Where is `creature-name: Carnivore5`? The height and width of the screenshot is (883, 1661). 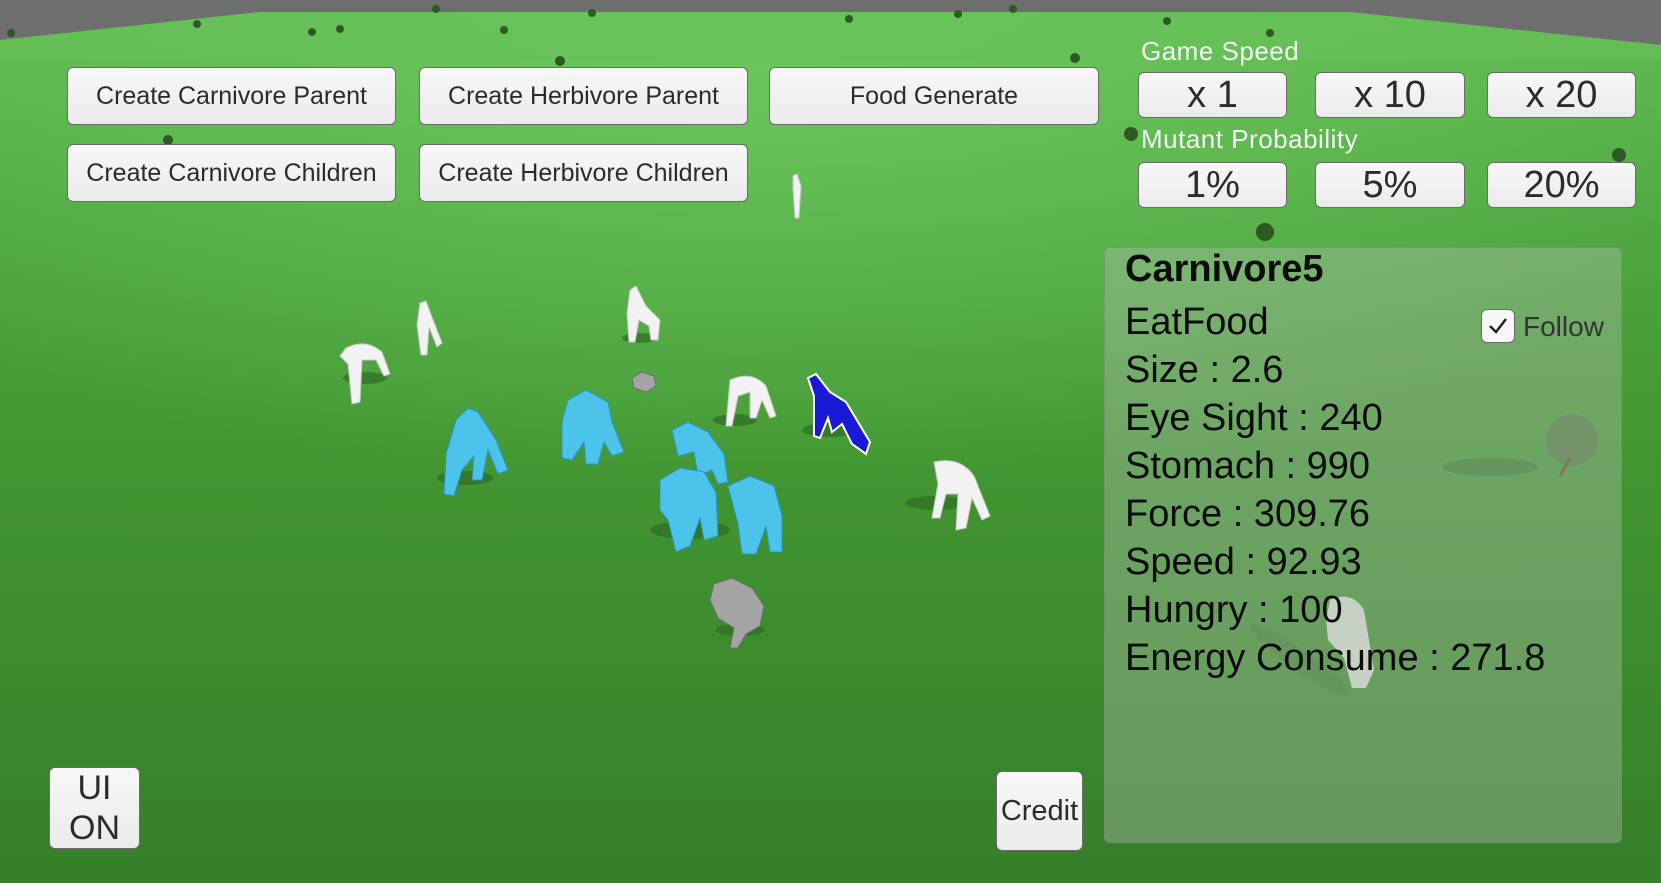 creature-name: Carnivore5 is located at coordinates (1224, 269).